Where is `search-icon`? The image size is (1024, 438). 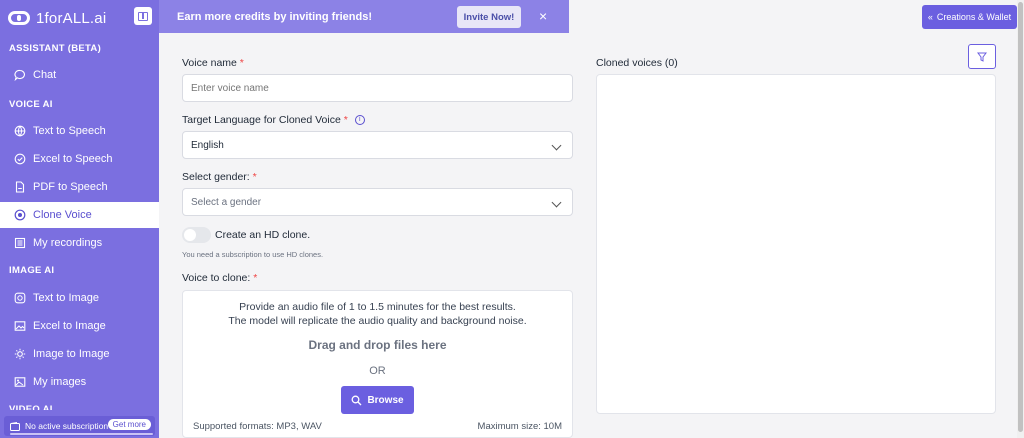
search-icon is located at coordinates (356, 400).